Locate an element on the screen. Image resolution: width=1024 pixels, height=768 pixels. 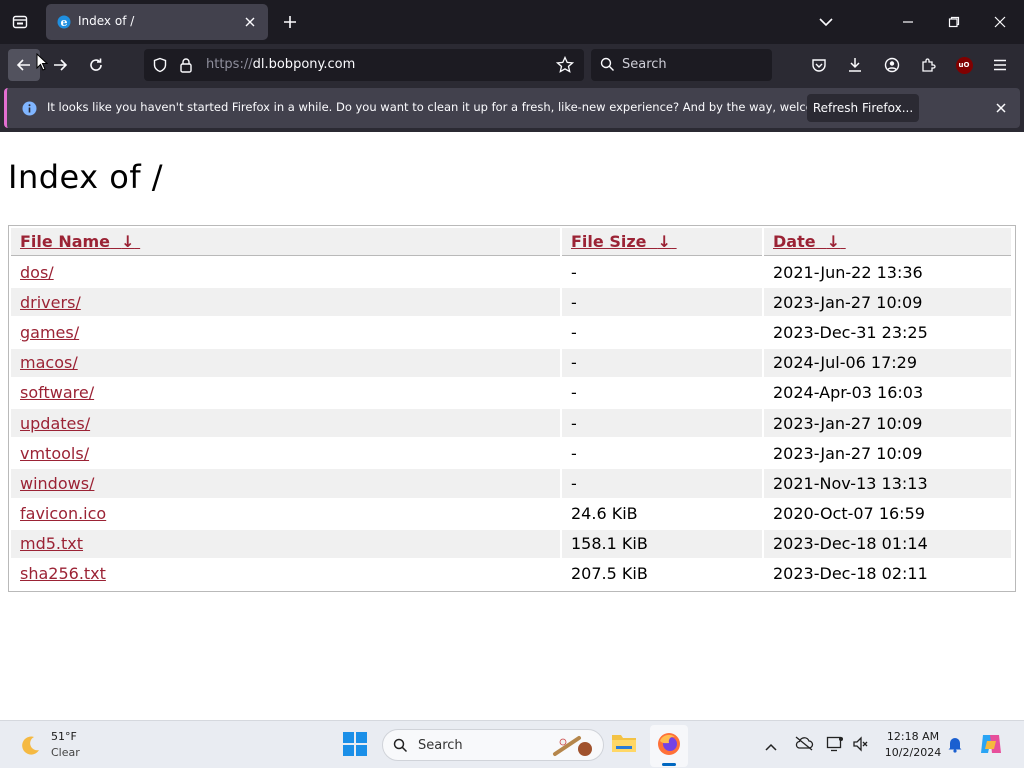
page-title: Index of / is located at coordinates (86, 177).